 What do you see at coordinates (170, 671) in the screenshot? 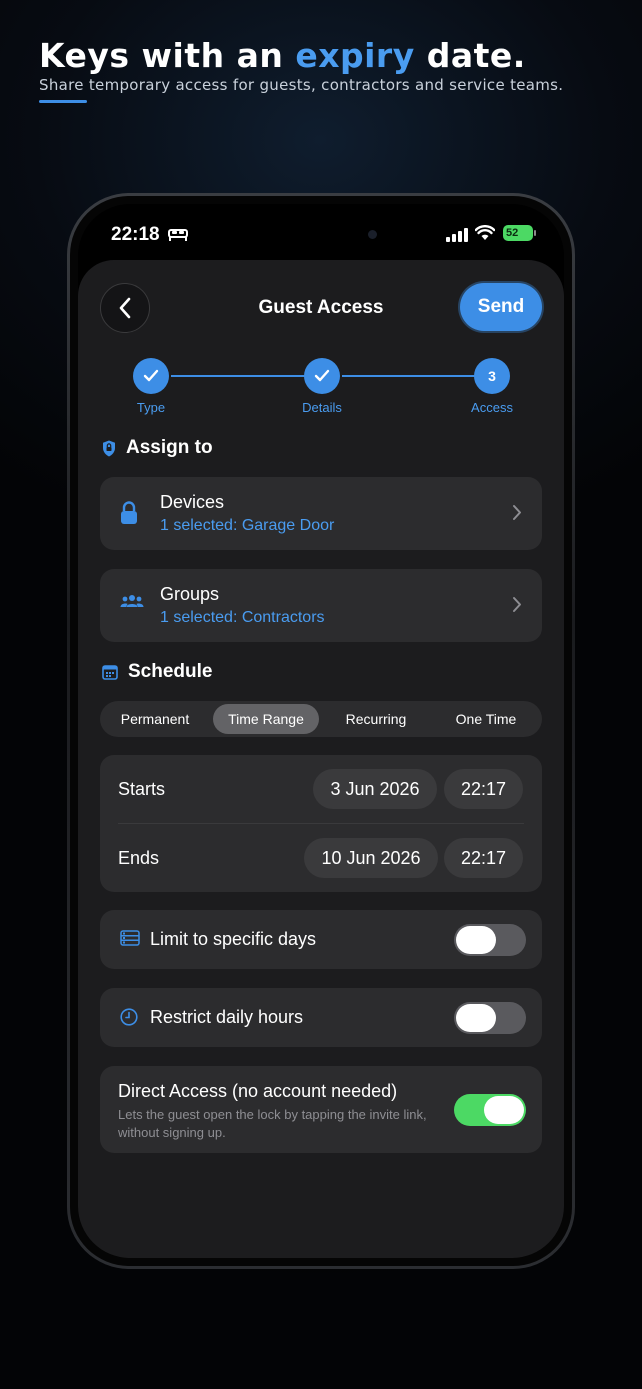
I see `schedule-heading-text: Schedule` at bounding box center [170, 671].